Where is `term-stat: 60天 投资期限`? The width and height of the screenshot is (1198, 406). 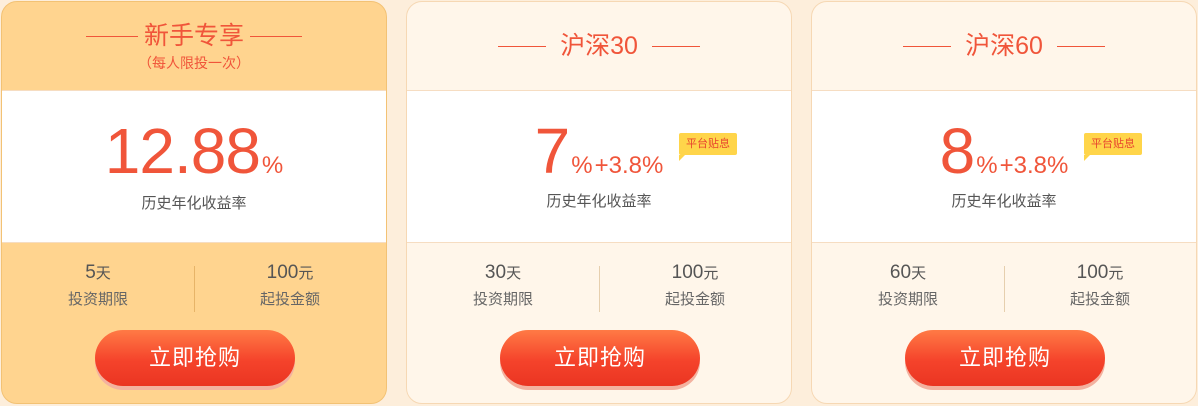 term-stat: 60天 投资期限 is located at coordinates (908, 285).